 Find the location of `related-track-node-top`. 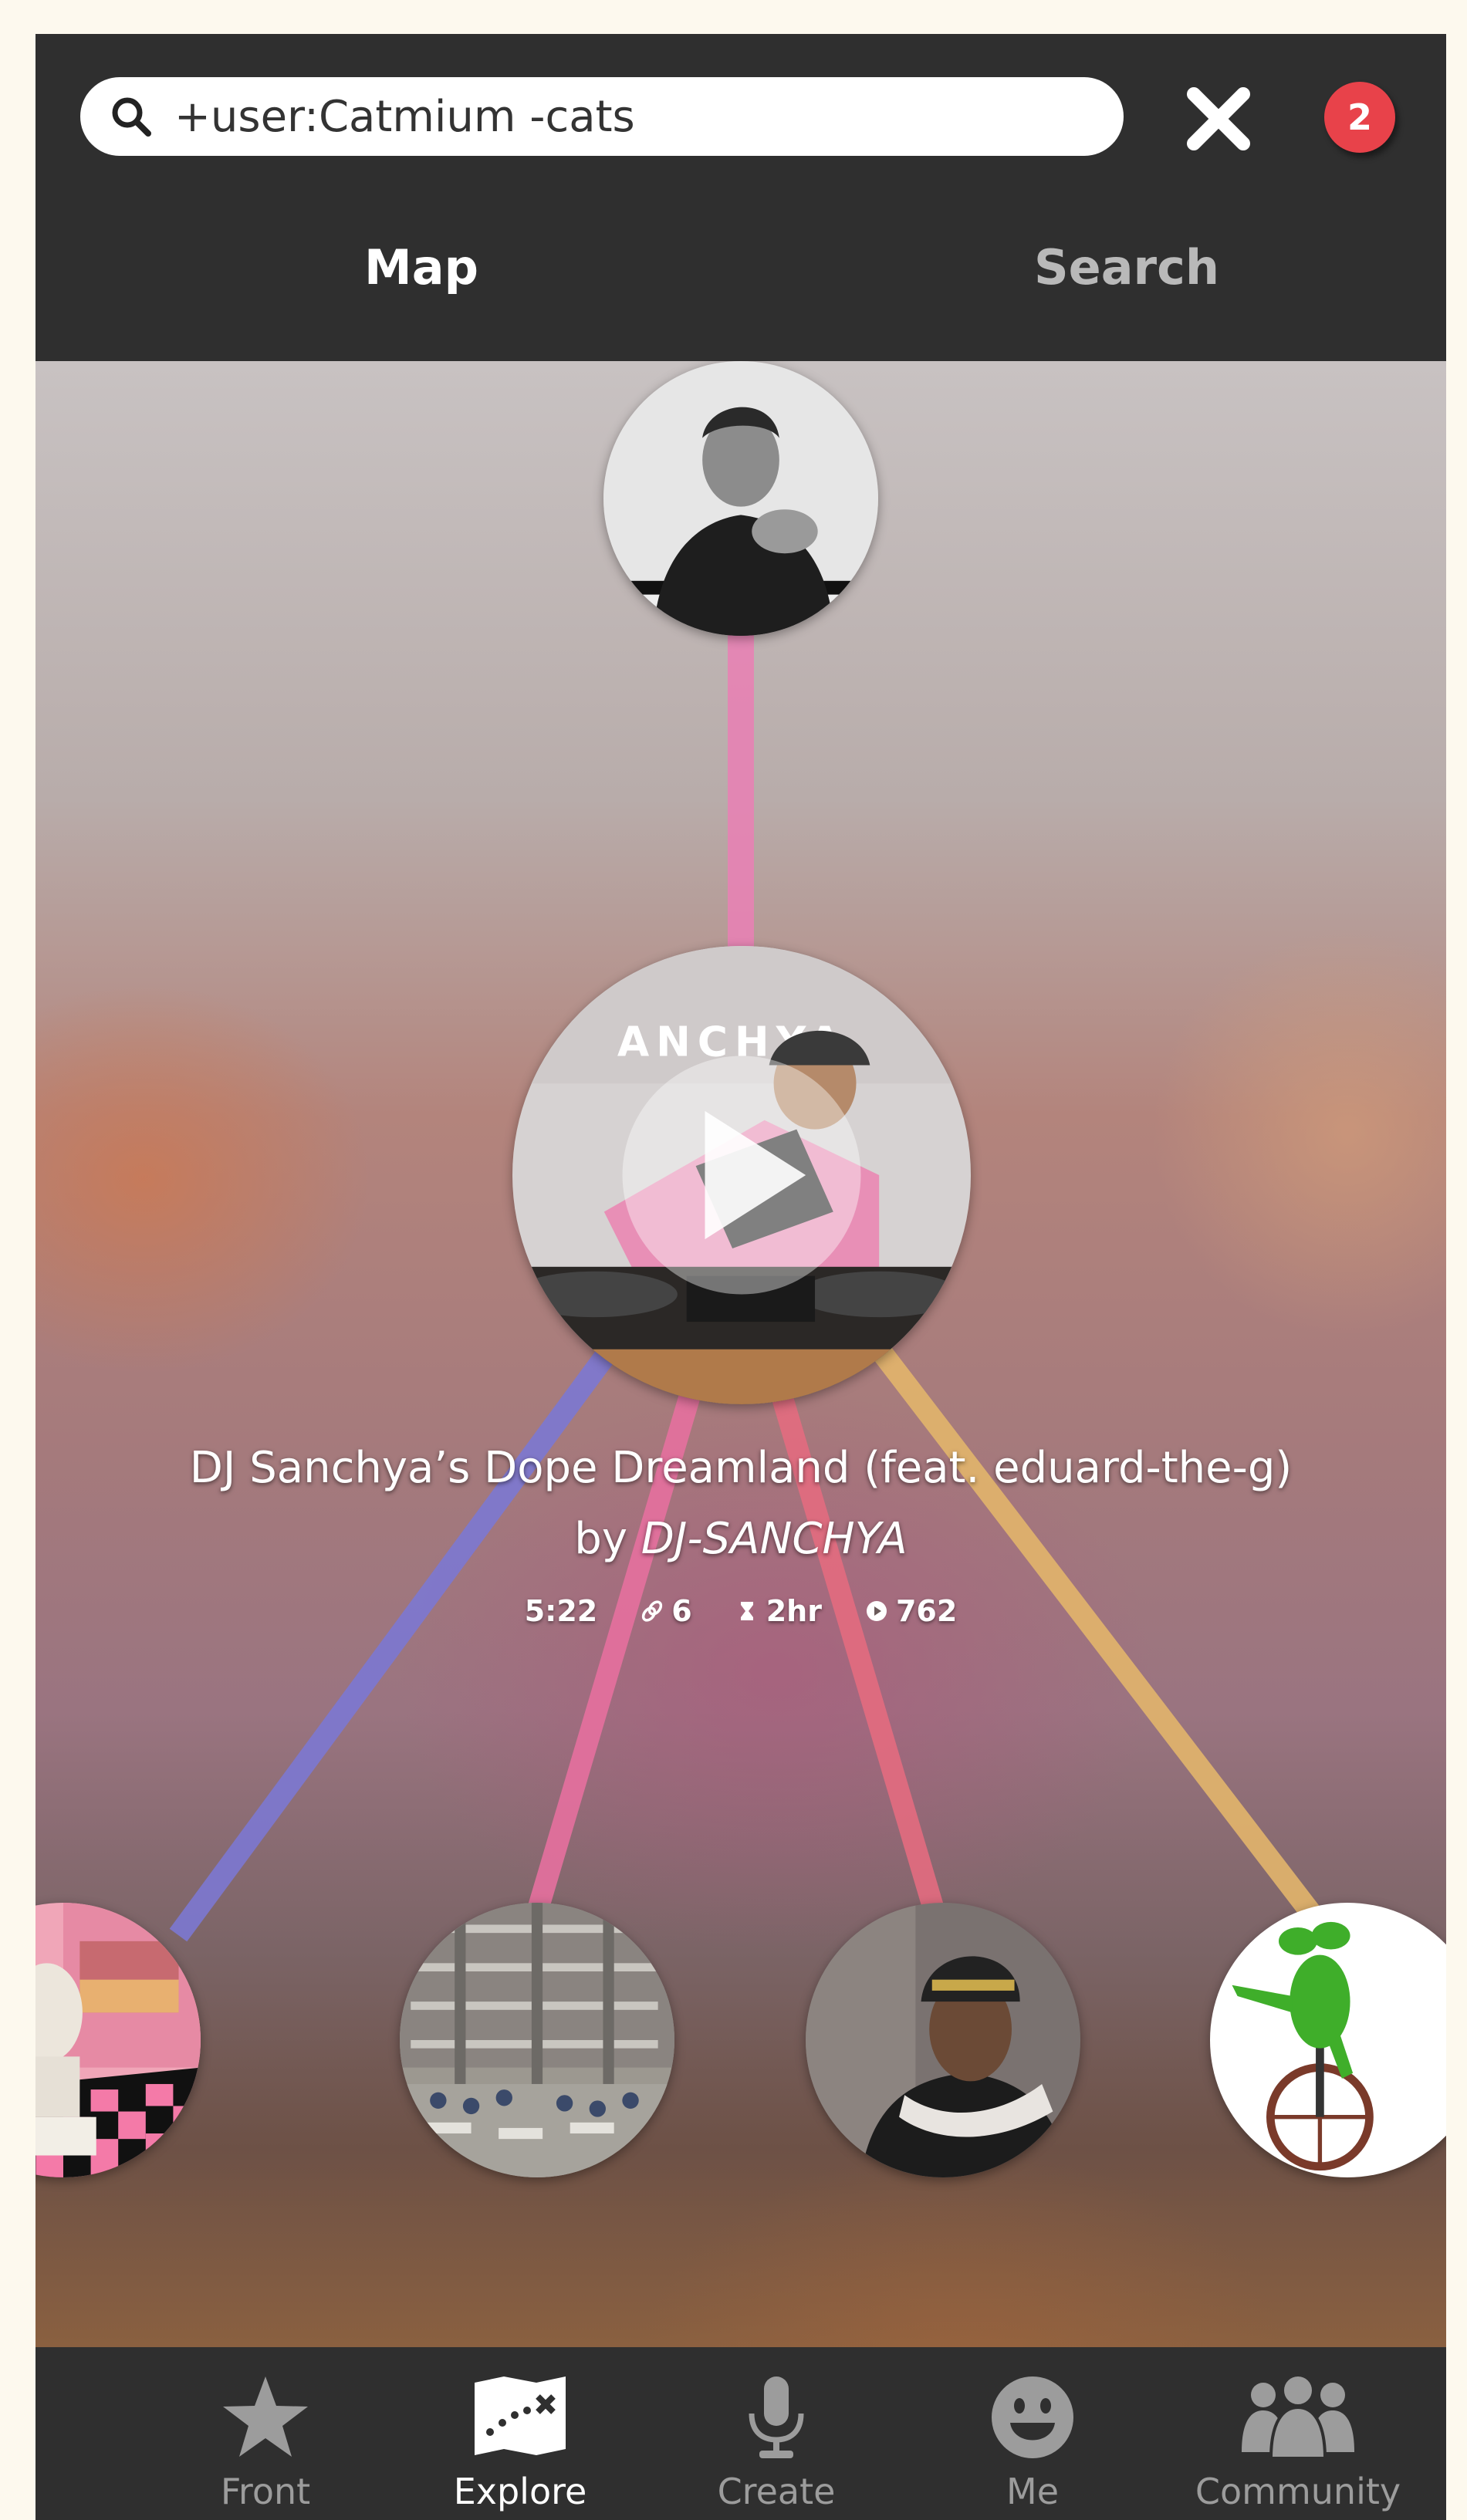

related-track-node-top is located at coordinates (740, 498).